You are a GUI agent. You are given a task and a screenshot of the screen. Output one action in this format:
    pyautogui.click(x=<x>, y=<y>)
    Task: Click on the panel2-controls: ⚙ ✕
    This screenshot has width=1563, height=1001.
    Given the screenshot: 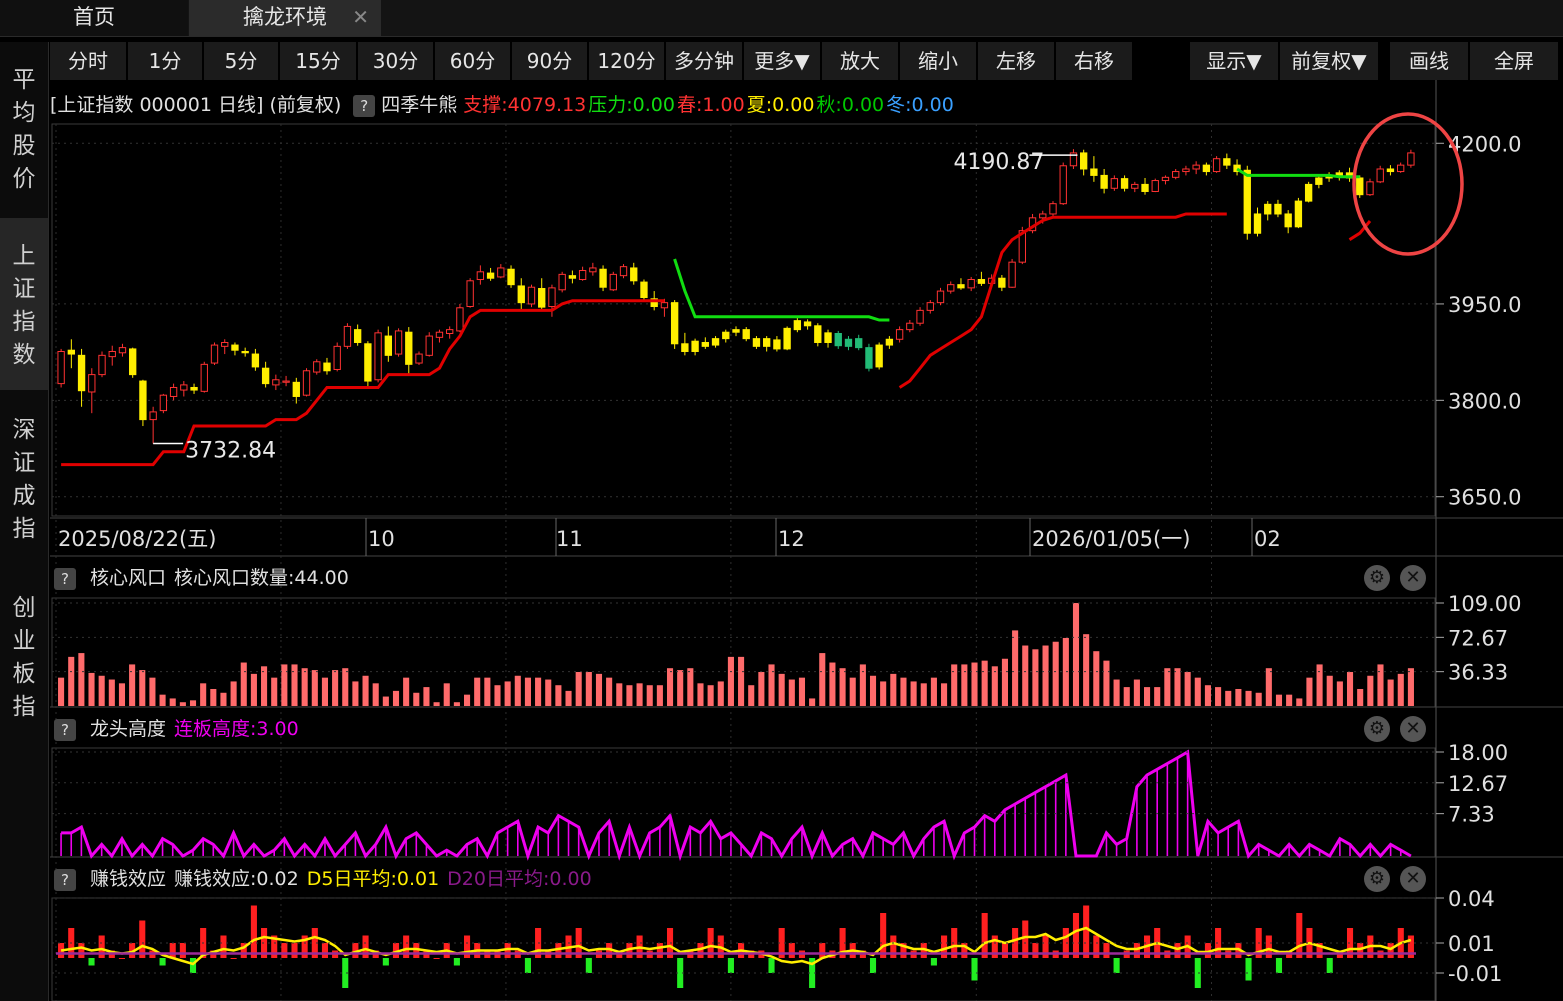 What is the action you would take?
    pyautogui.click(x=1397, y=729)
    